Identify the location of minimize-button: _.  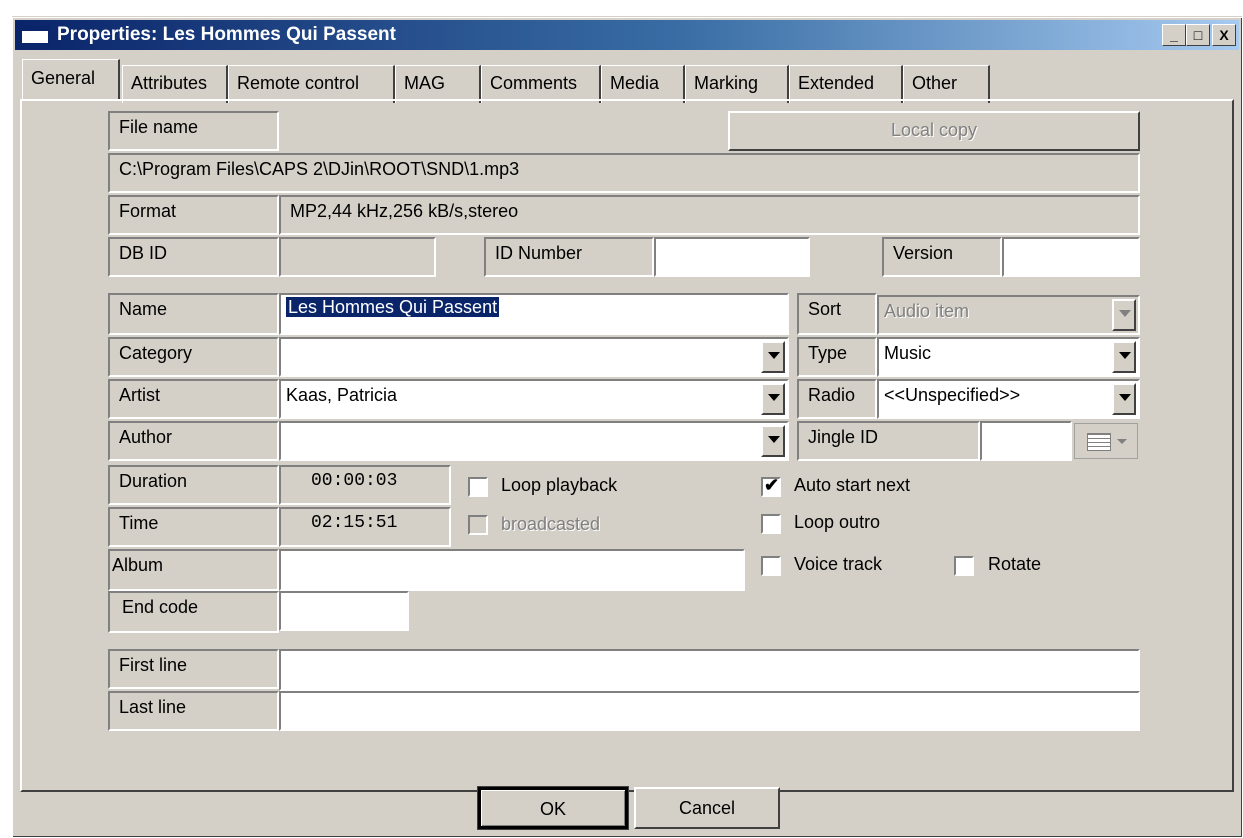
(1174, 35).